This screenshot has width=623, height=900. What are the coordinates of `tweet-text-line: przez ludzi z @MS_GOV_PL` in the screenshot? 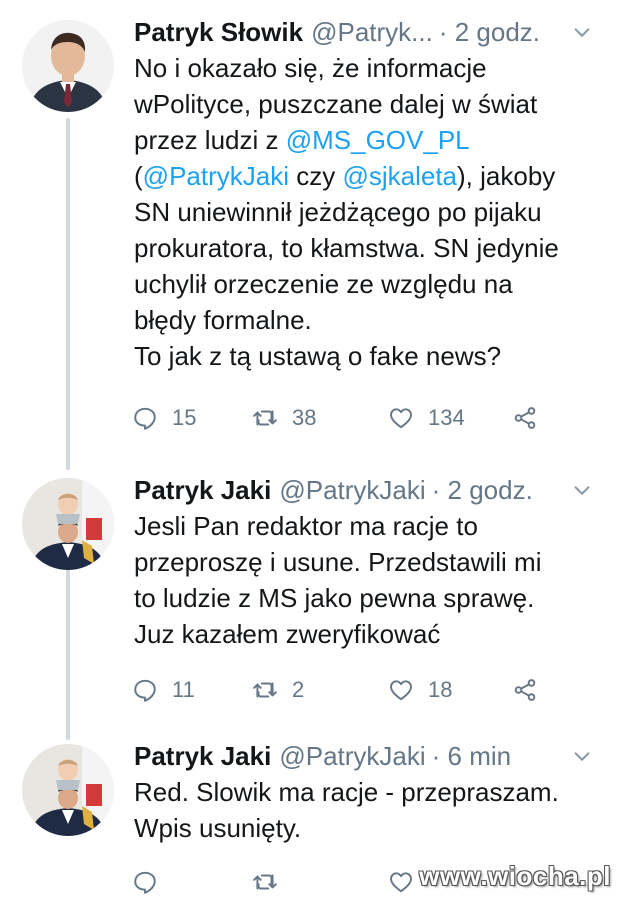 It's located at (370, 140).